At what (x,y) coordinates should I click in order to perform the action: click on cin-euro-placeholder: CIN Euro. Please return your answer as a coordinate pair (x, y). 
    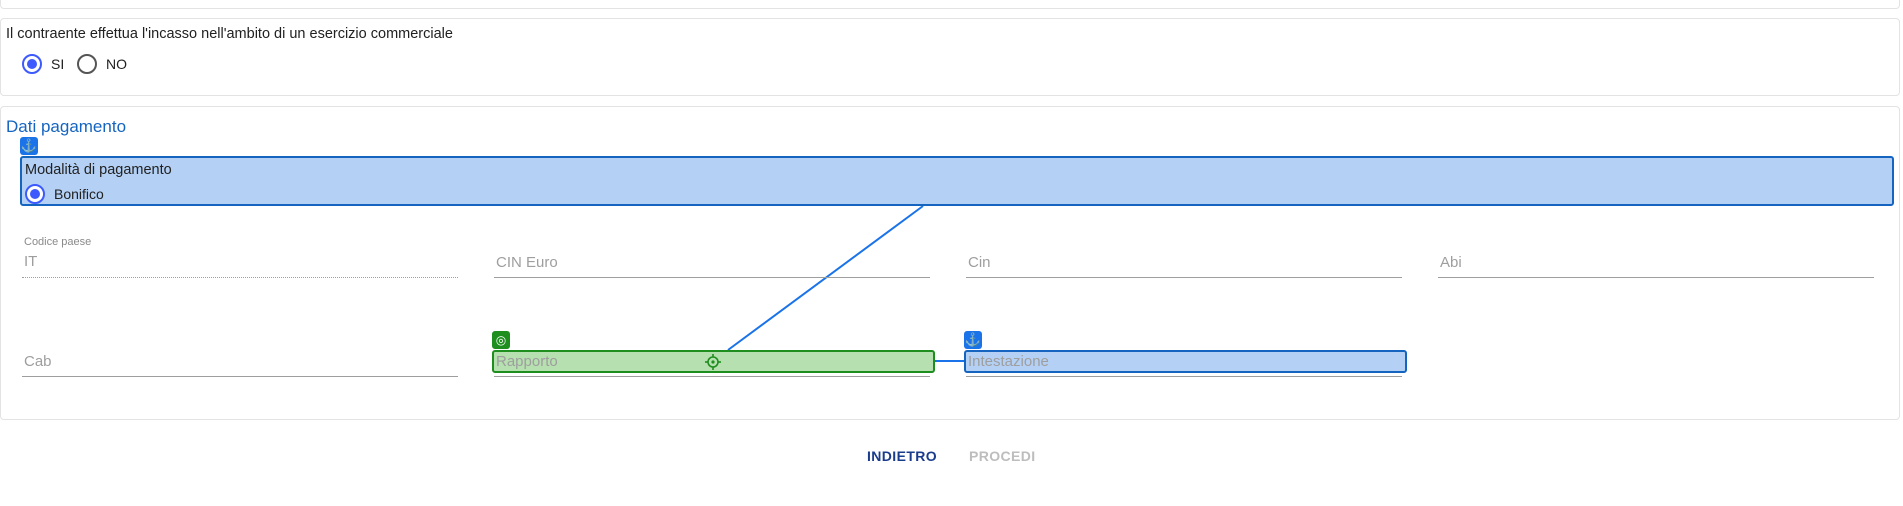
    Looking at the image, I should click on (527, 262).